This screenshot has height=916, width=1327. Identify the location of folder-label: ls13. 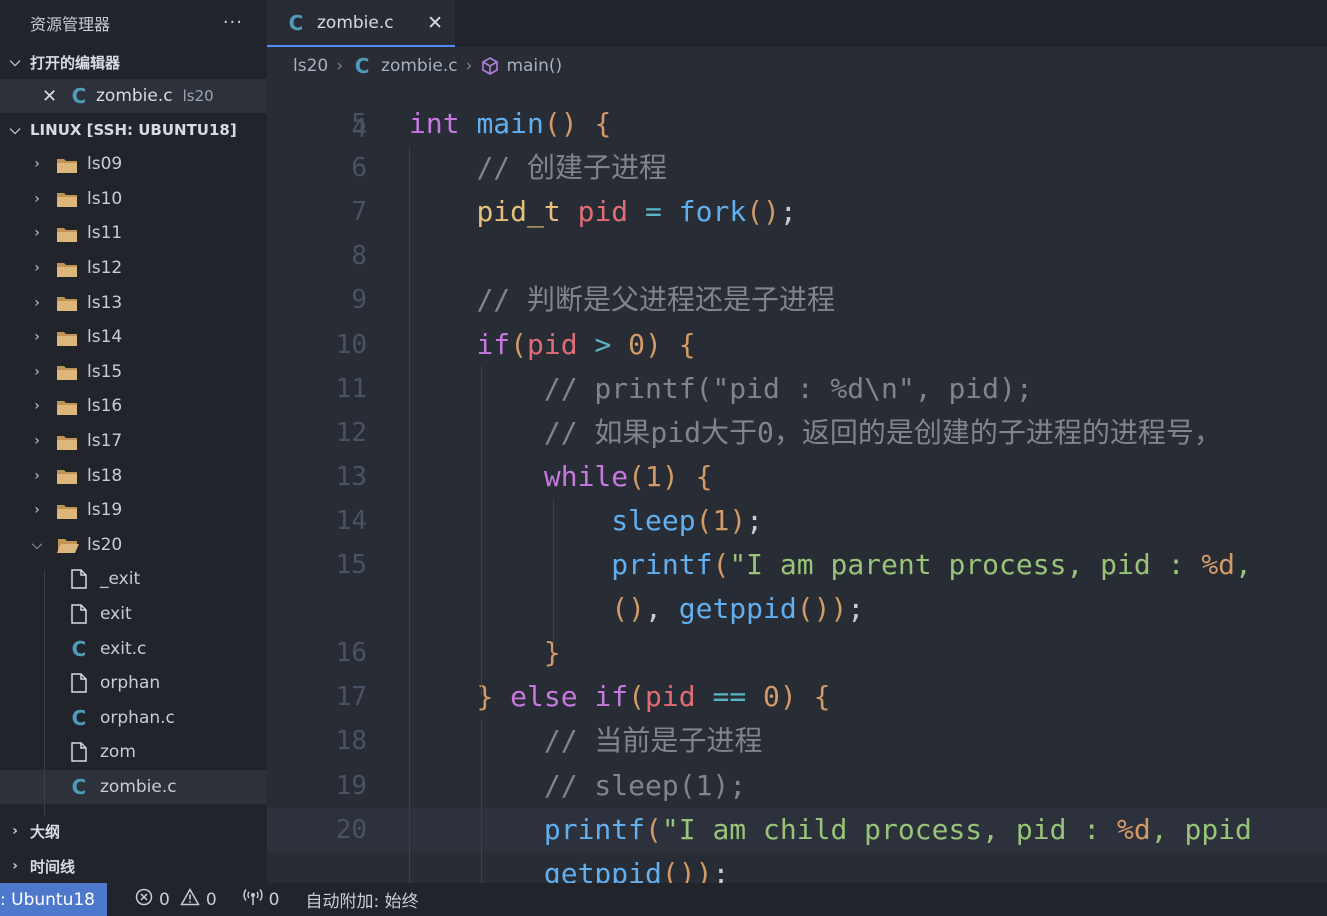
(105, 302).